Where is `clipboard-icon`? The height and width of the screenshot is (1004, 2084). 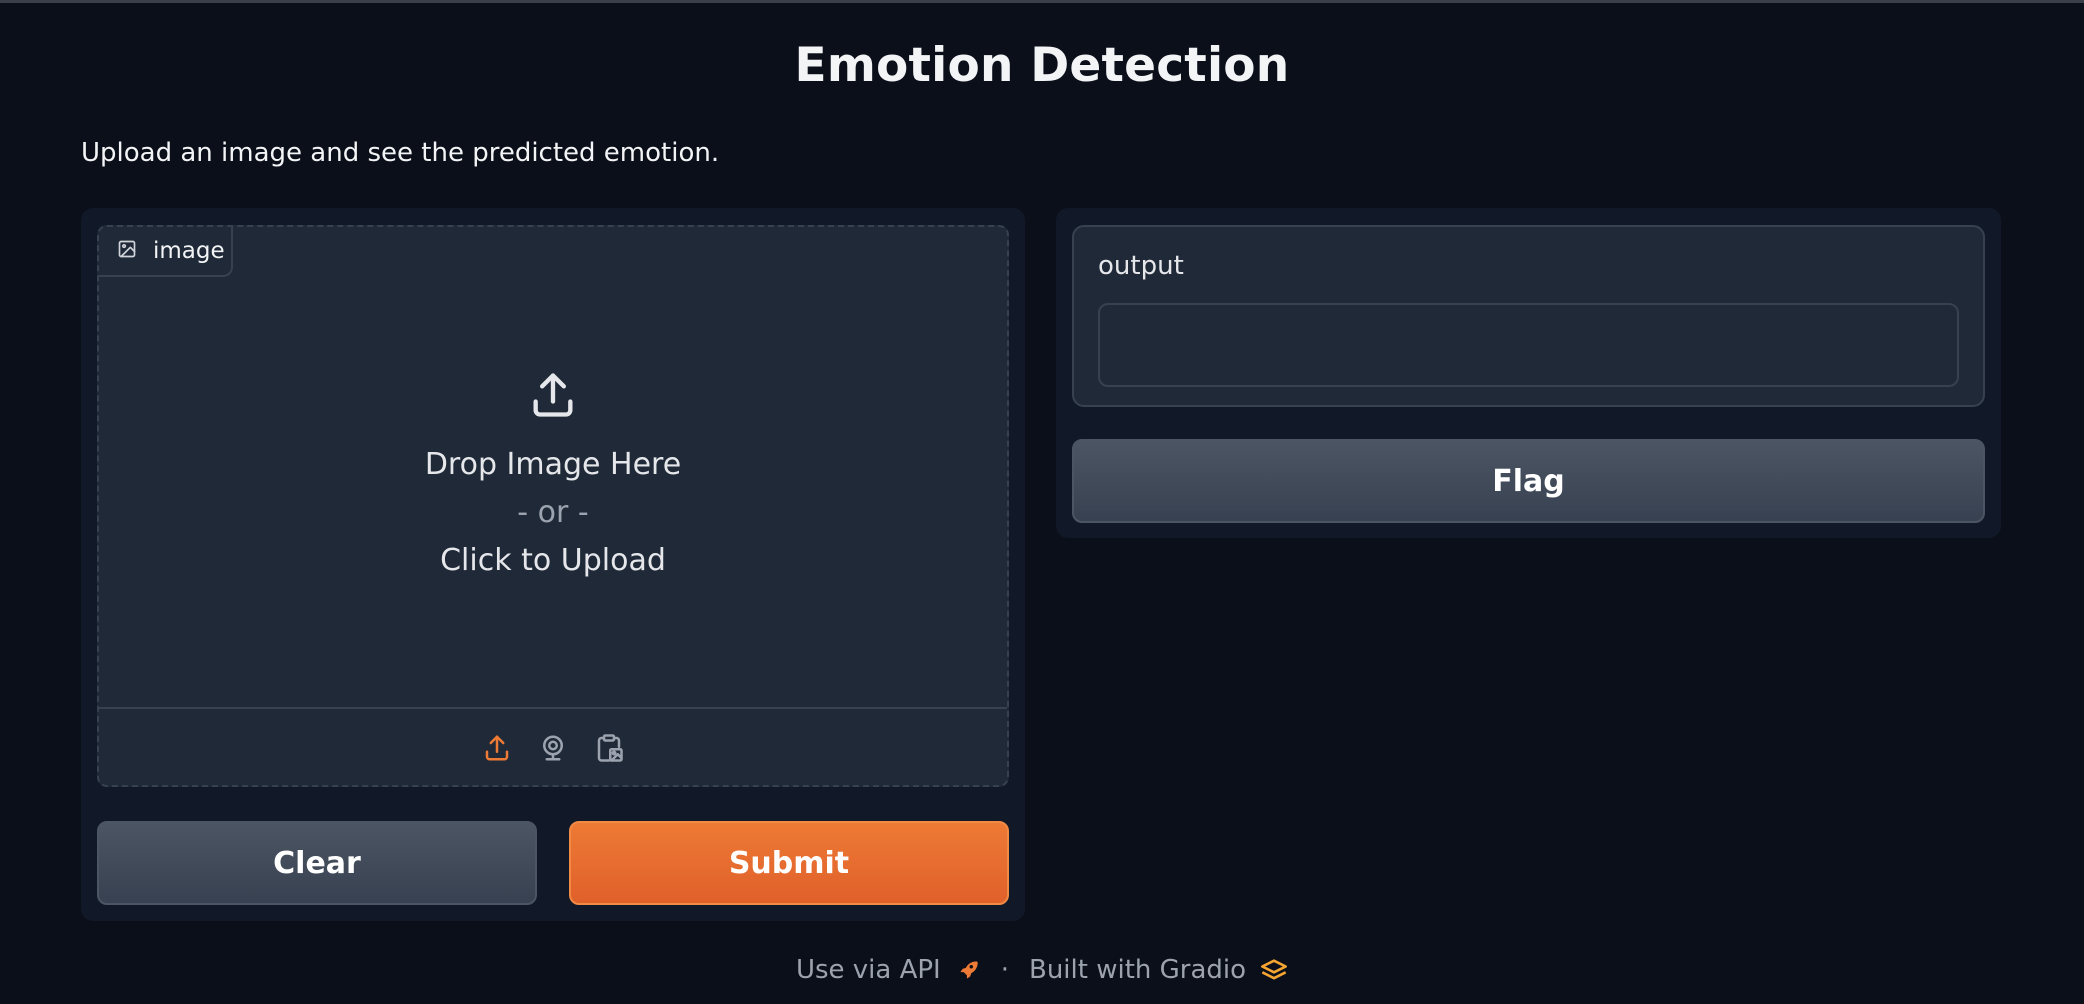 clipboard-icon is located at coordinates (609, 748).